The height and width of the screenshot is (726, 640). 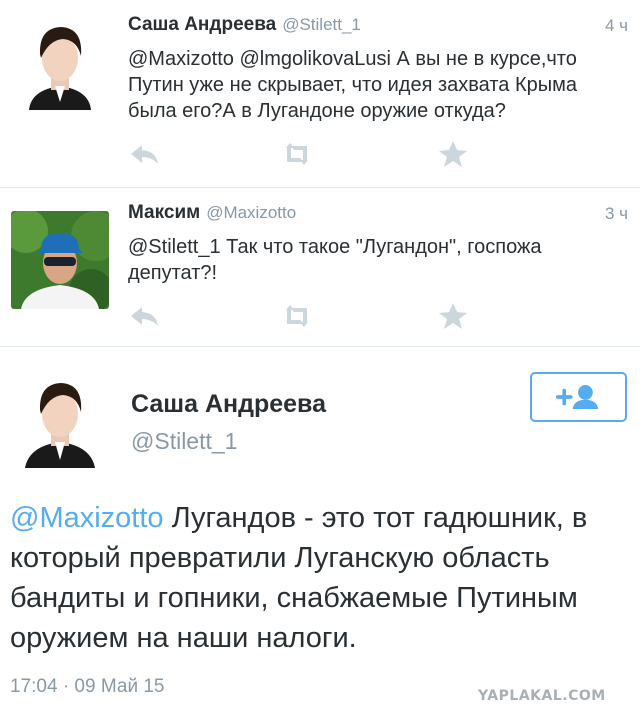 I want to click on tweet-time: 4 ч, so click(x=616, y=26).